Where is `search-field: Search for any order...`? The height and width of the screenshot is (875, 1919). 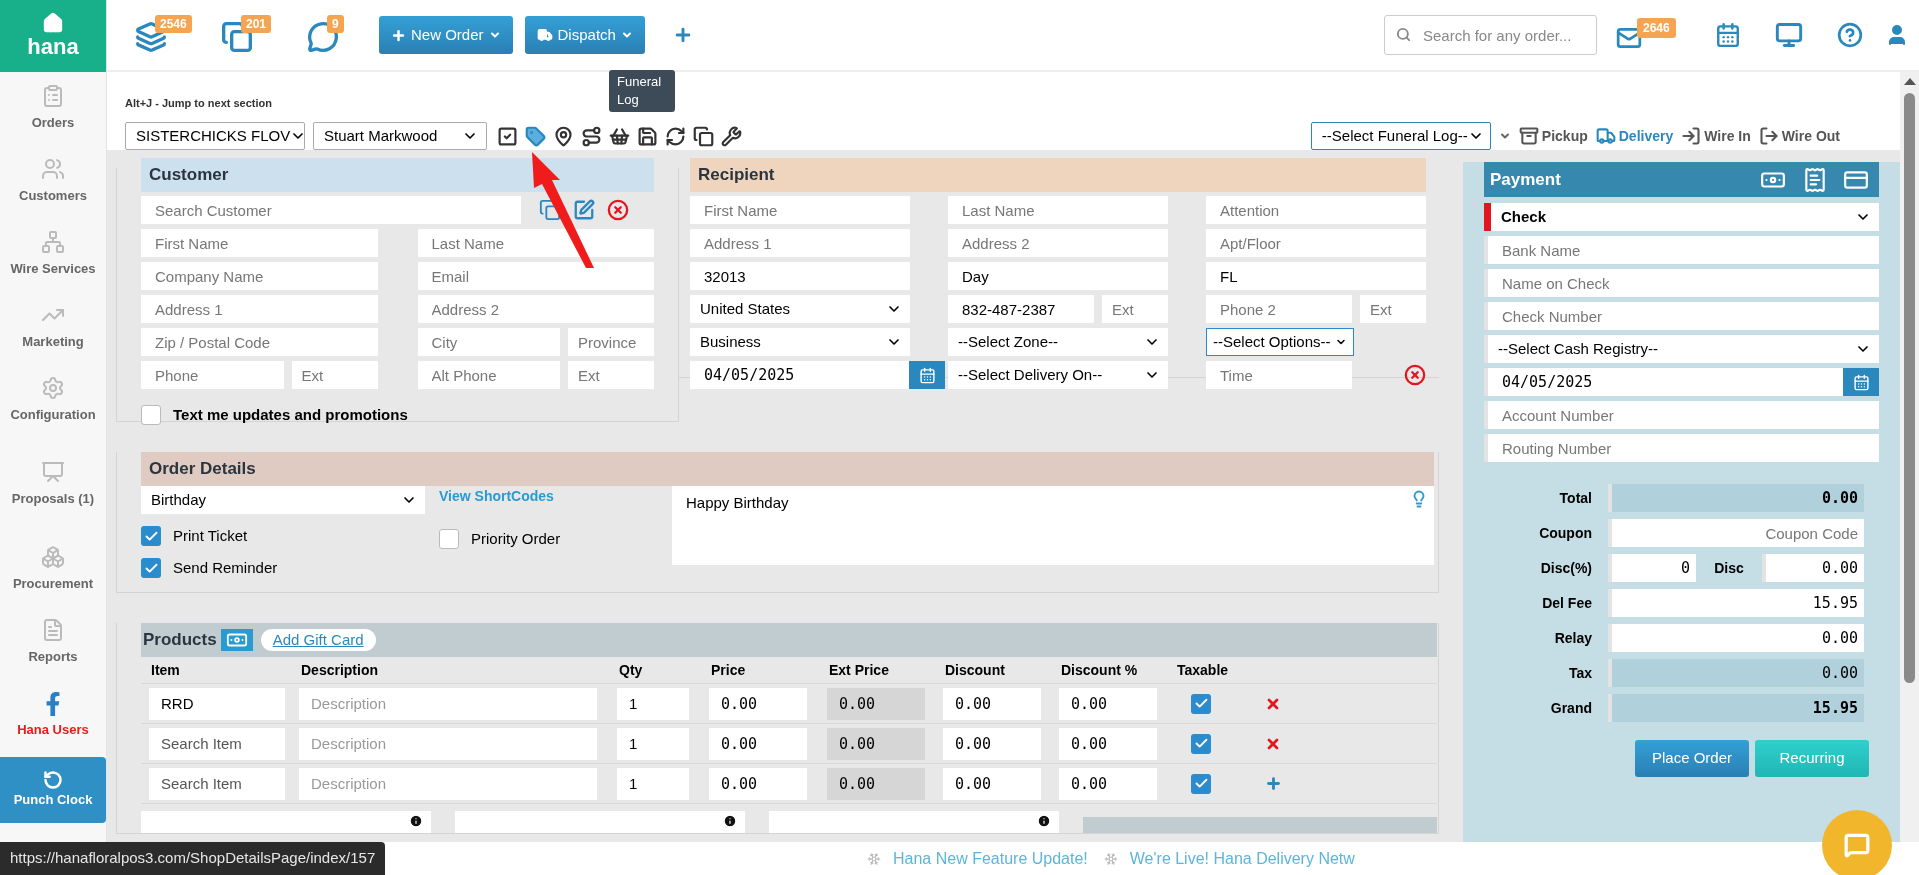
search-field: Search for any order... is located at coordinates (1490, 35).